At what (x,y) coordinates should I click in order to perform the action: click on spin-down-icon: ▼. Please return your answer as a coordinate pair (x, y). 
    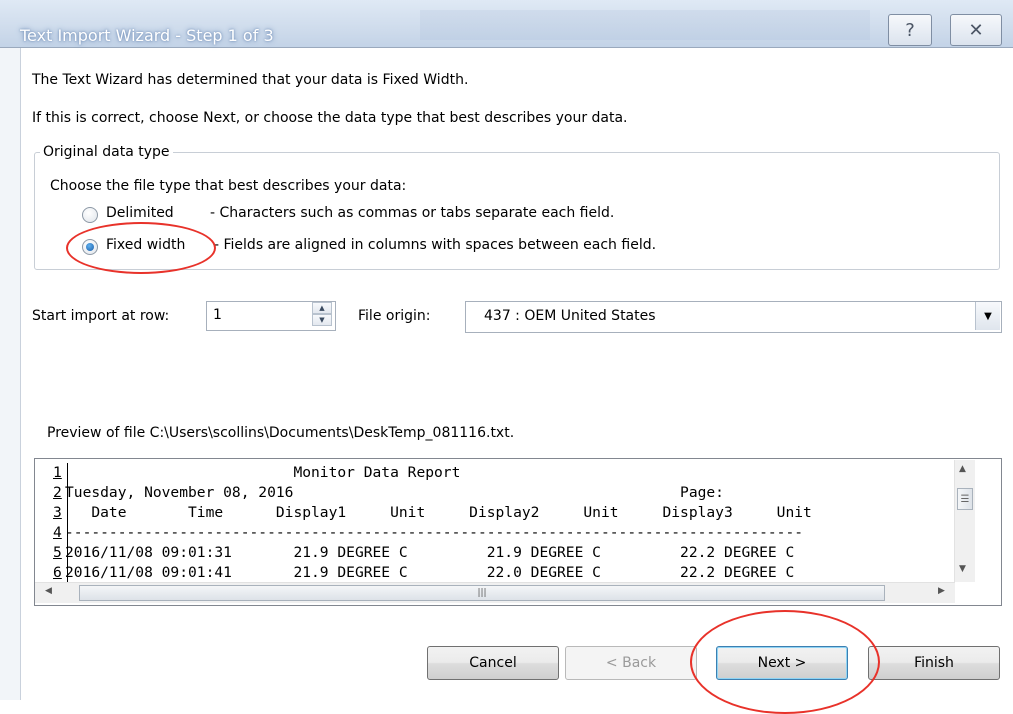
    Looking at the image, I should click on (322, 320).